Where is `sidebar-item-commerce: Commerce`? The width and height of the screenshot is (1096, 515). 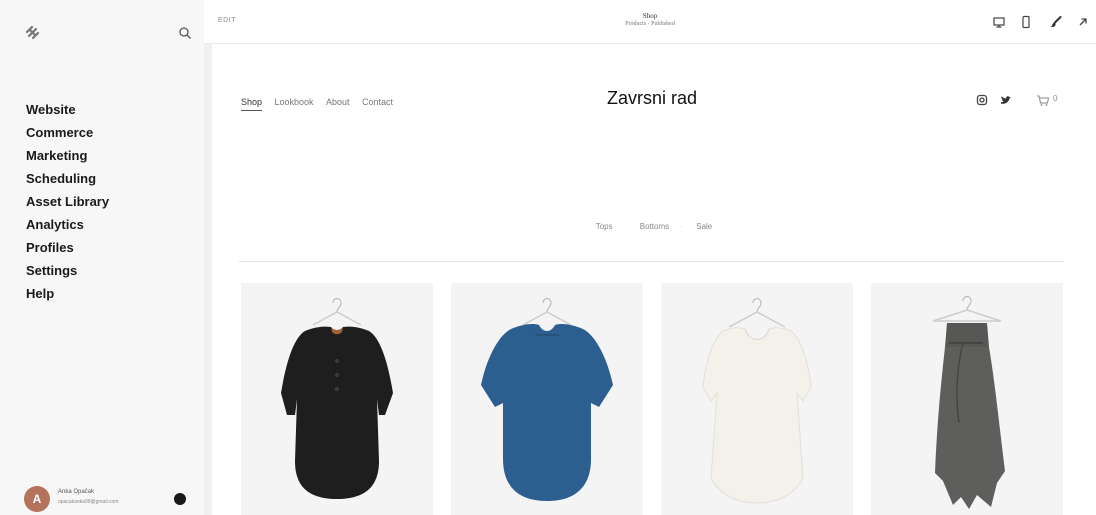
sidebar-item-commerce: Commerce is located at coordinates (67, 132).